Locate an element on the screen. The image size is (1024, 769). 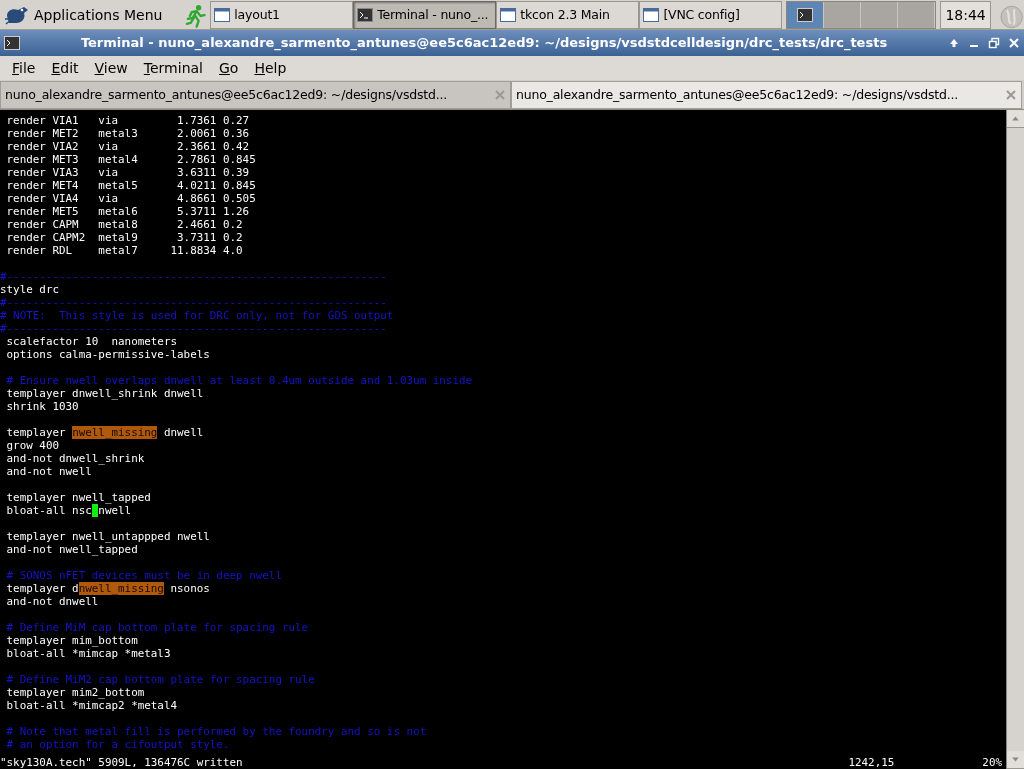
terminal-line: render MET5 metal6 5.3711 1.26 is located at coordinates (127, 211).